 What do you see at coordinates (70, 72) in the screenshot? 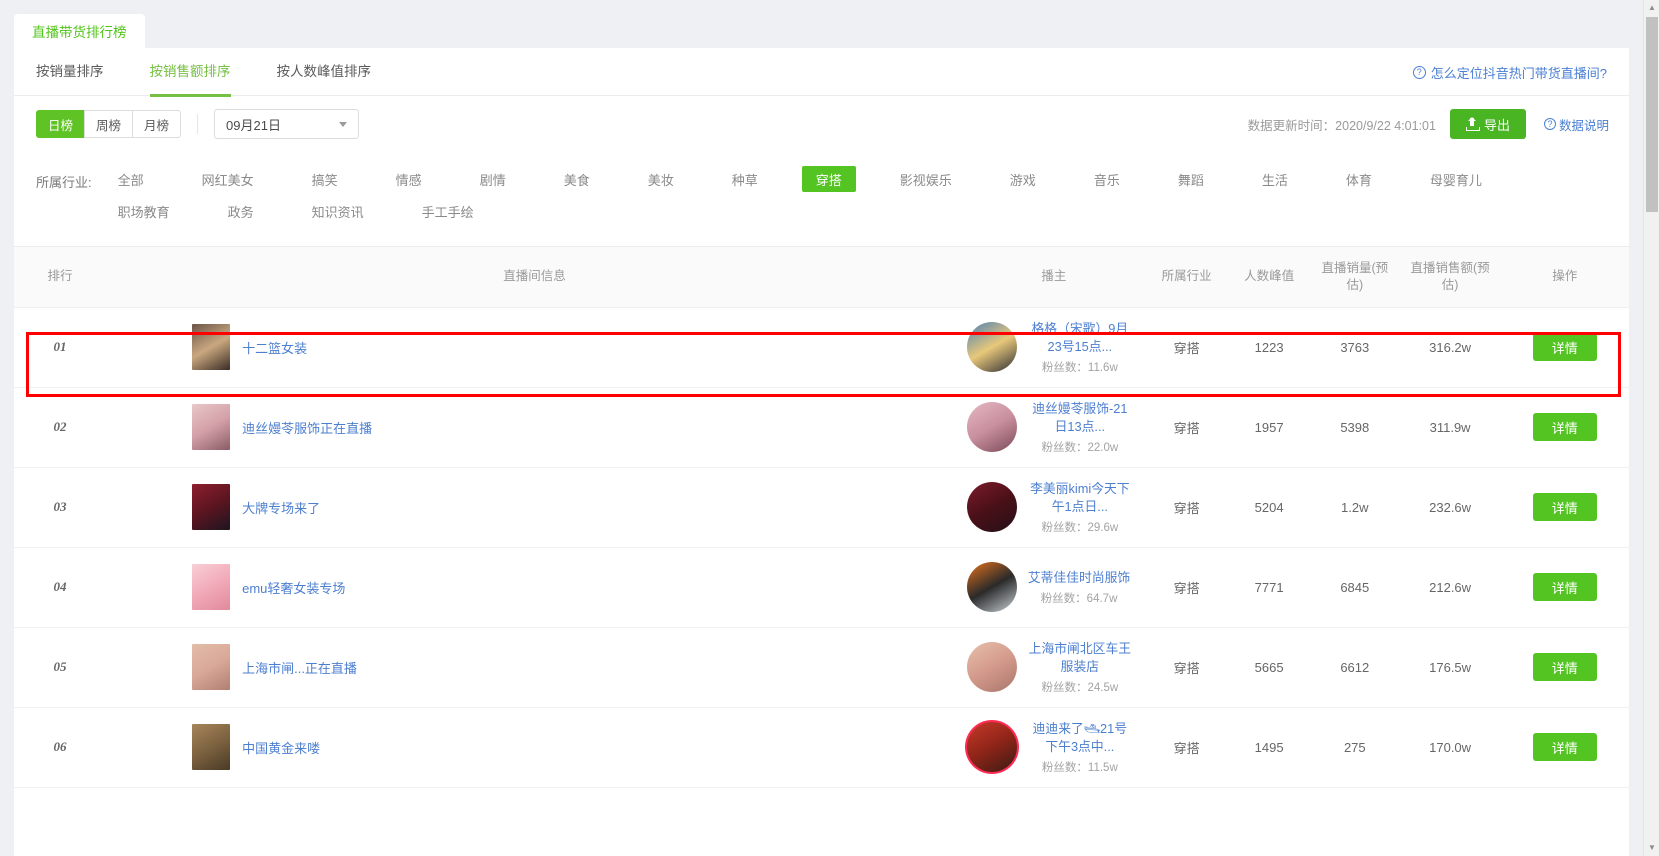
I see `subnav-item-by-volume: 按销量排序` at bounding box center [70, 72].